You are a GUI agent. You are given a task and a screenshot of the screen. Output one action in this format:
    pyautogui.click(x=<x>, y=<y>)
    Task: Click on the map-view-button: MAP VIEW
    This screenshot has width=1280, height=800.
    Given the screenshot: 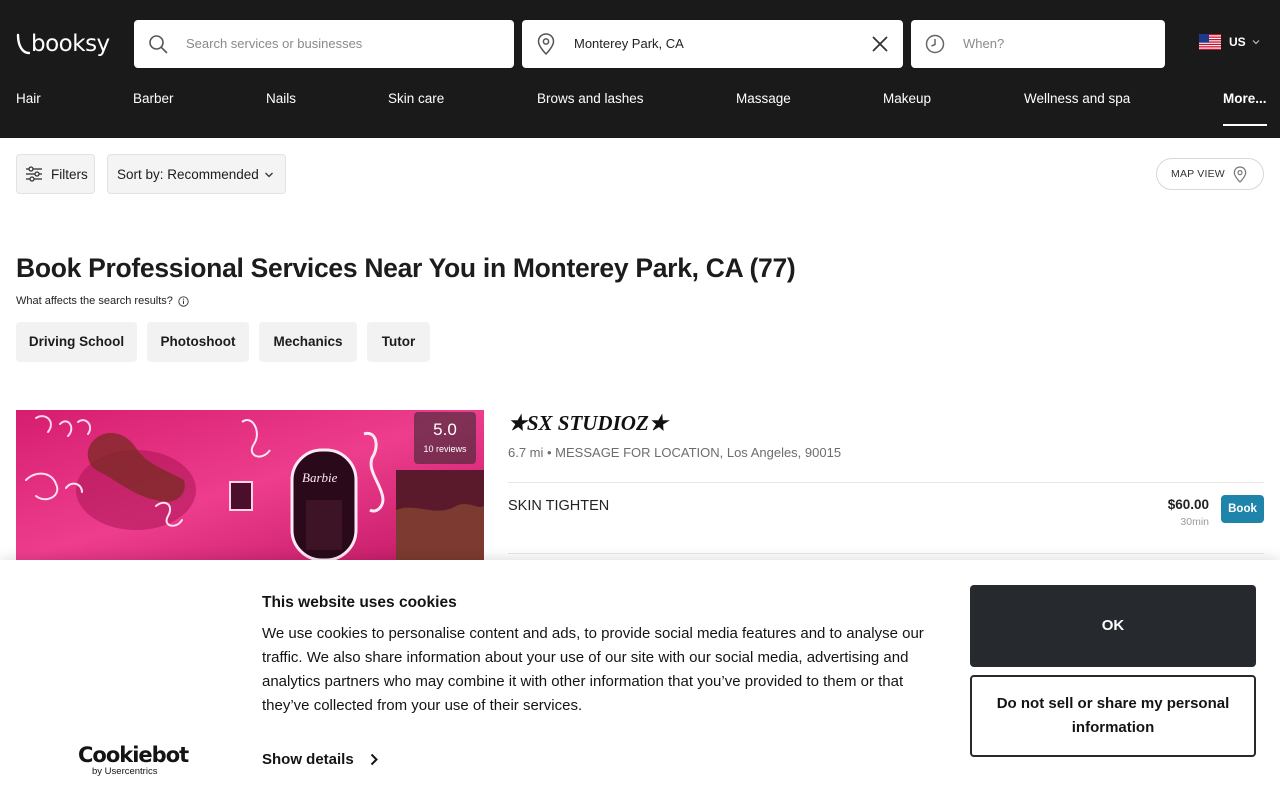 What is the action you would take?
    pyautogui.click(x=1210, y=174)
    